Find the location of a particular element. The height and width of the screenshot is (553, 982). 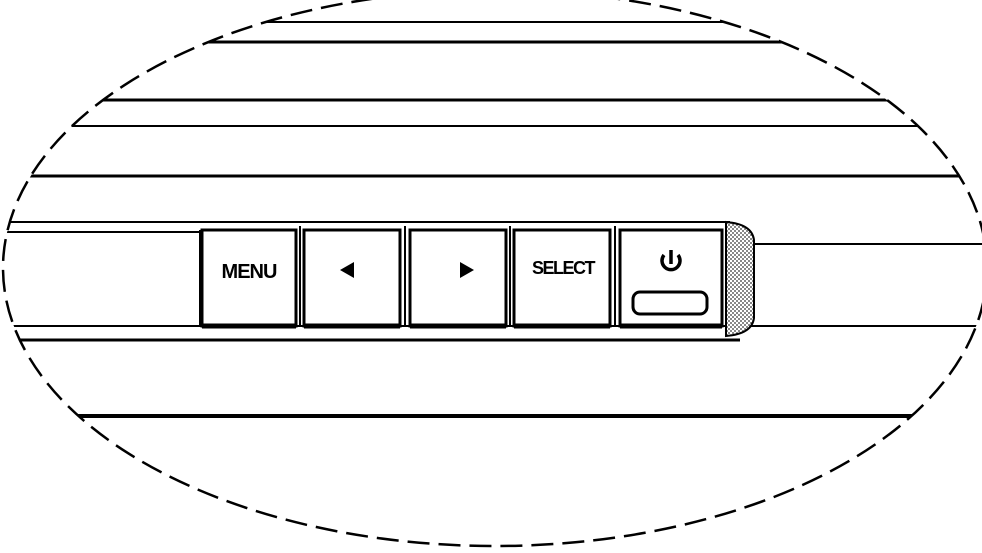

select-button: SELECT is located at coordinates (562, 278).